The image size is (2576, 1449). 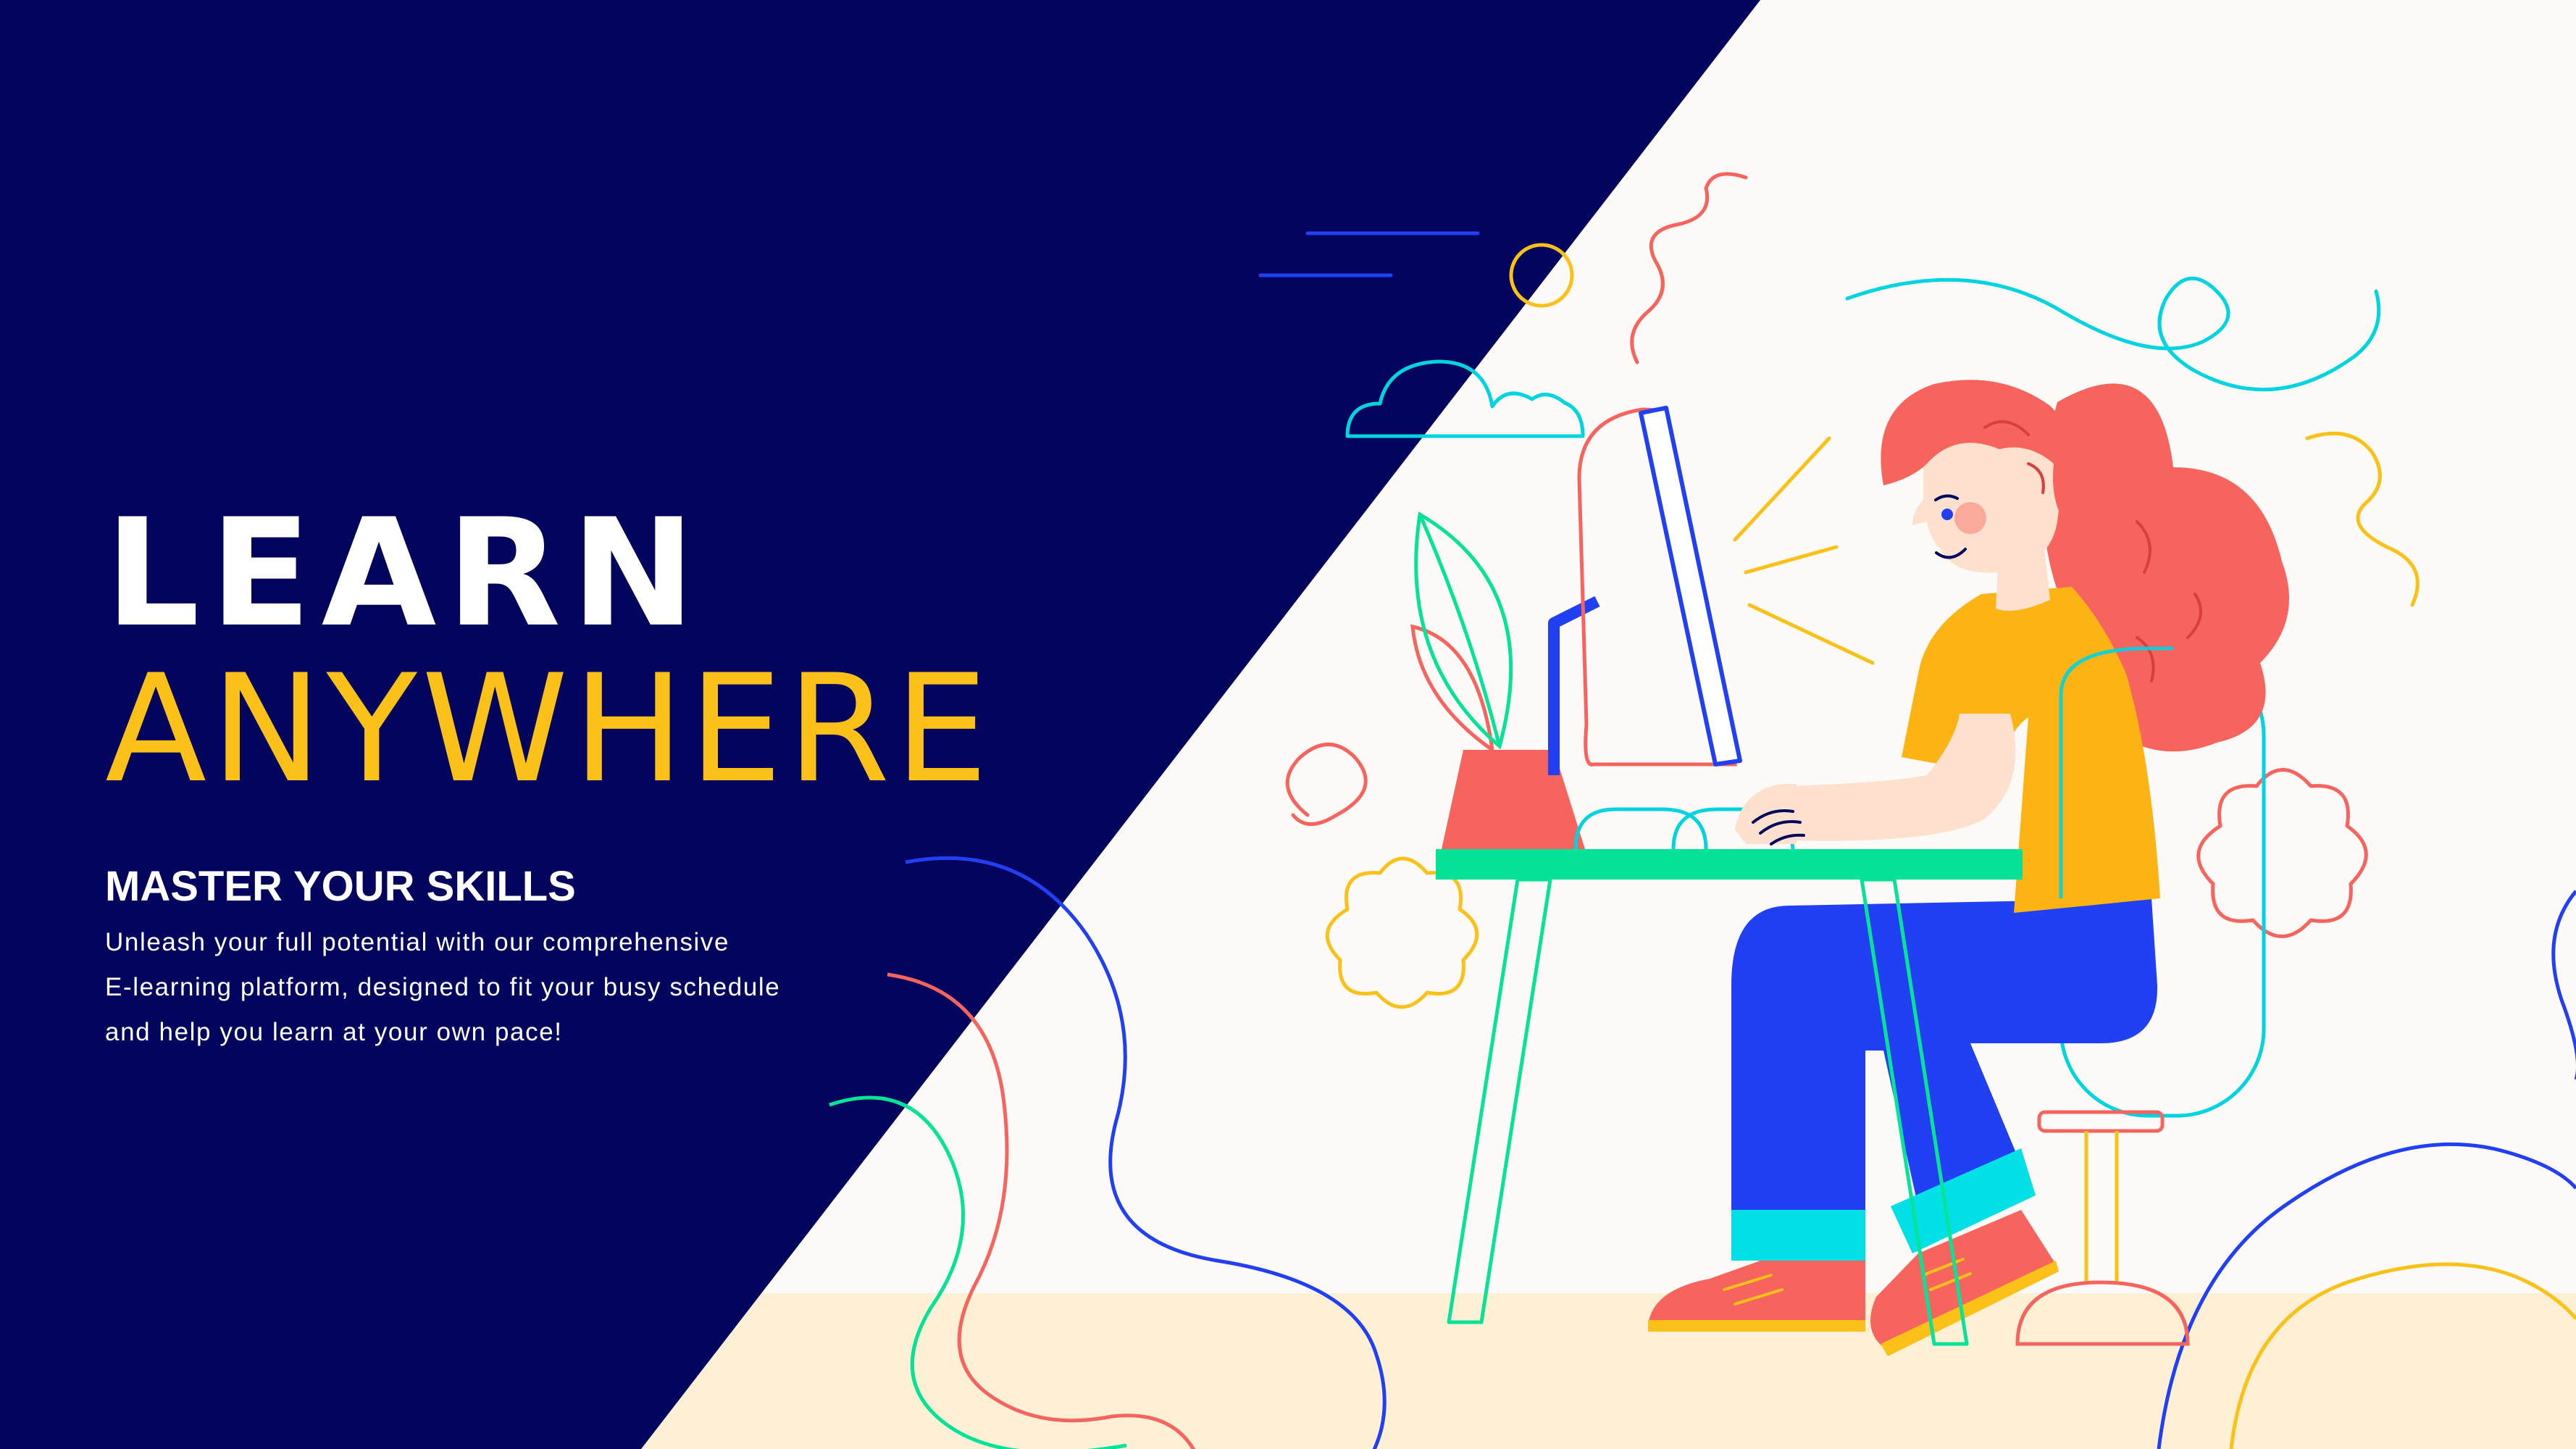 I want to click on headline-anywhere: ANYWHERE, so click(x=549, y=730).